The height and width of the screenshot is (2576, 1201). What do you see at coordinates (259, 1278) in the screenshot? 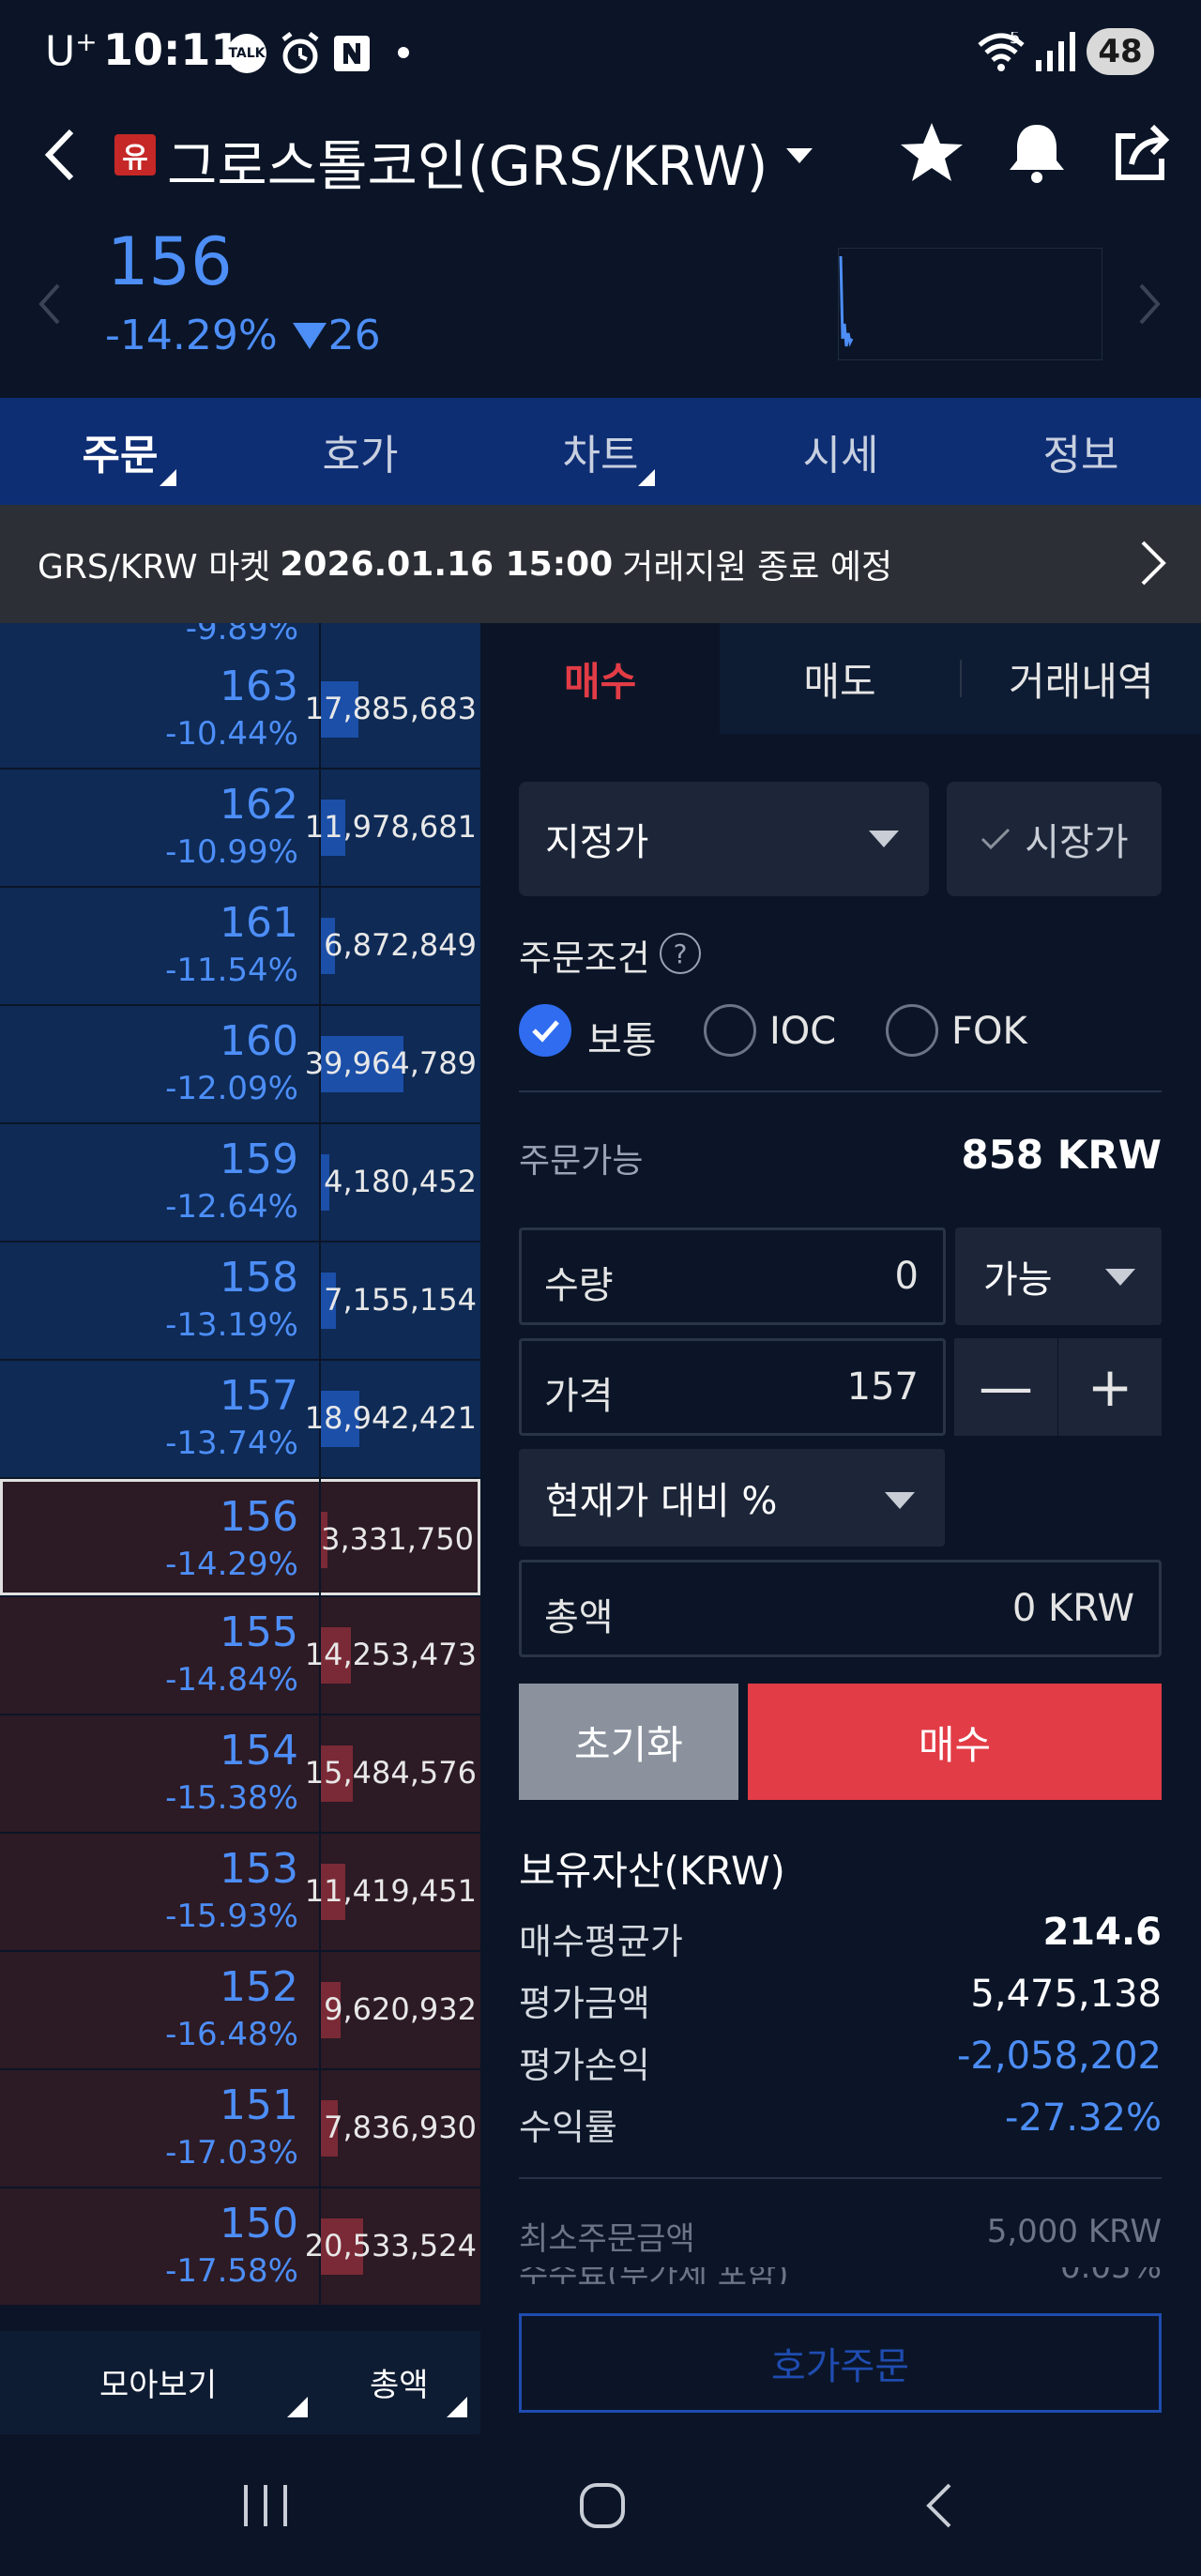
I see `row-price: 158` at bounding box center [259, 1278].